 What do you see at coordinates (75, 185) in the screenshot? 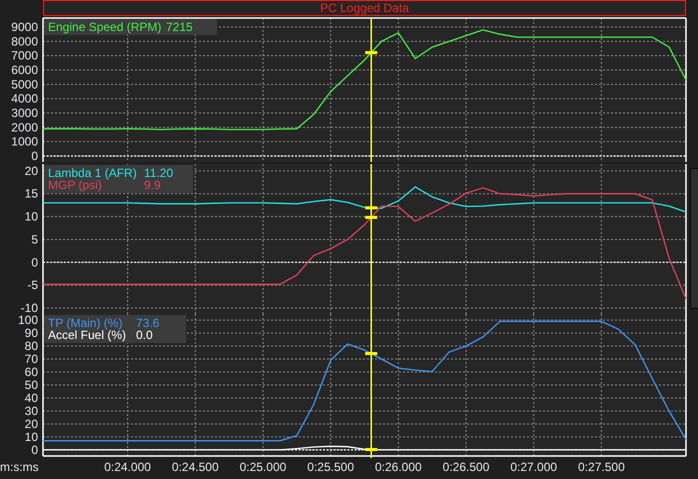
I see `legend-label: MGP (psi)` at bounding box center [75, 185].